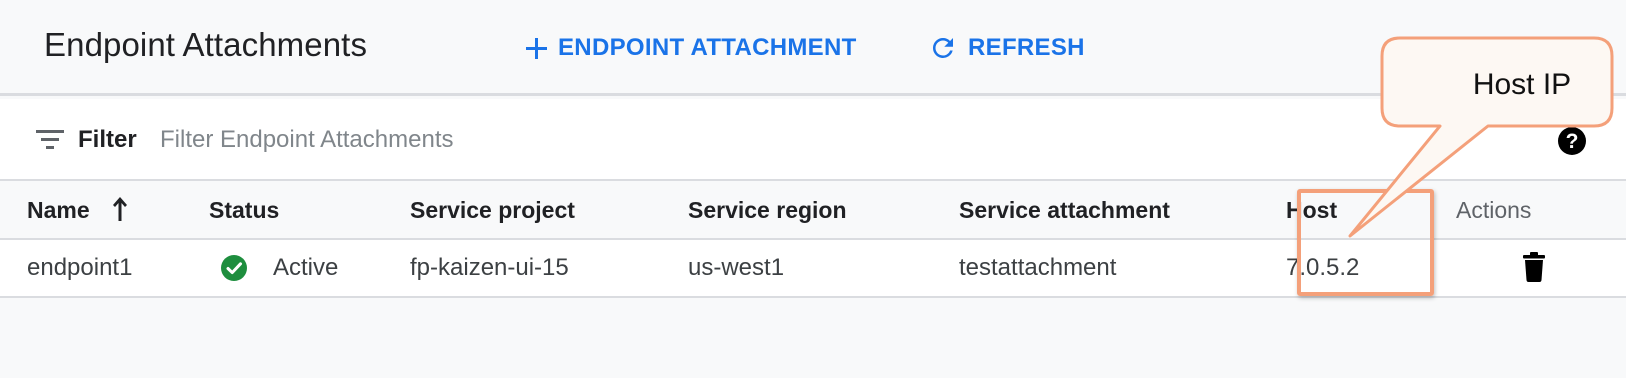 Image resolution: width=1626 pixels, height=378 pixels. Describe the element at coordinates (306, 267) in the screenshot. I see `cell-status: Active` at that location.